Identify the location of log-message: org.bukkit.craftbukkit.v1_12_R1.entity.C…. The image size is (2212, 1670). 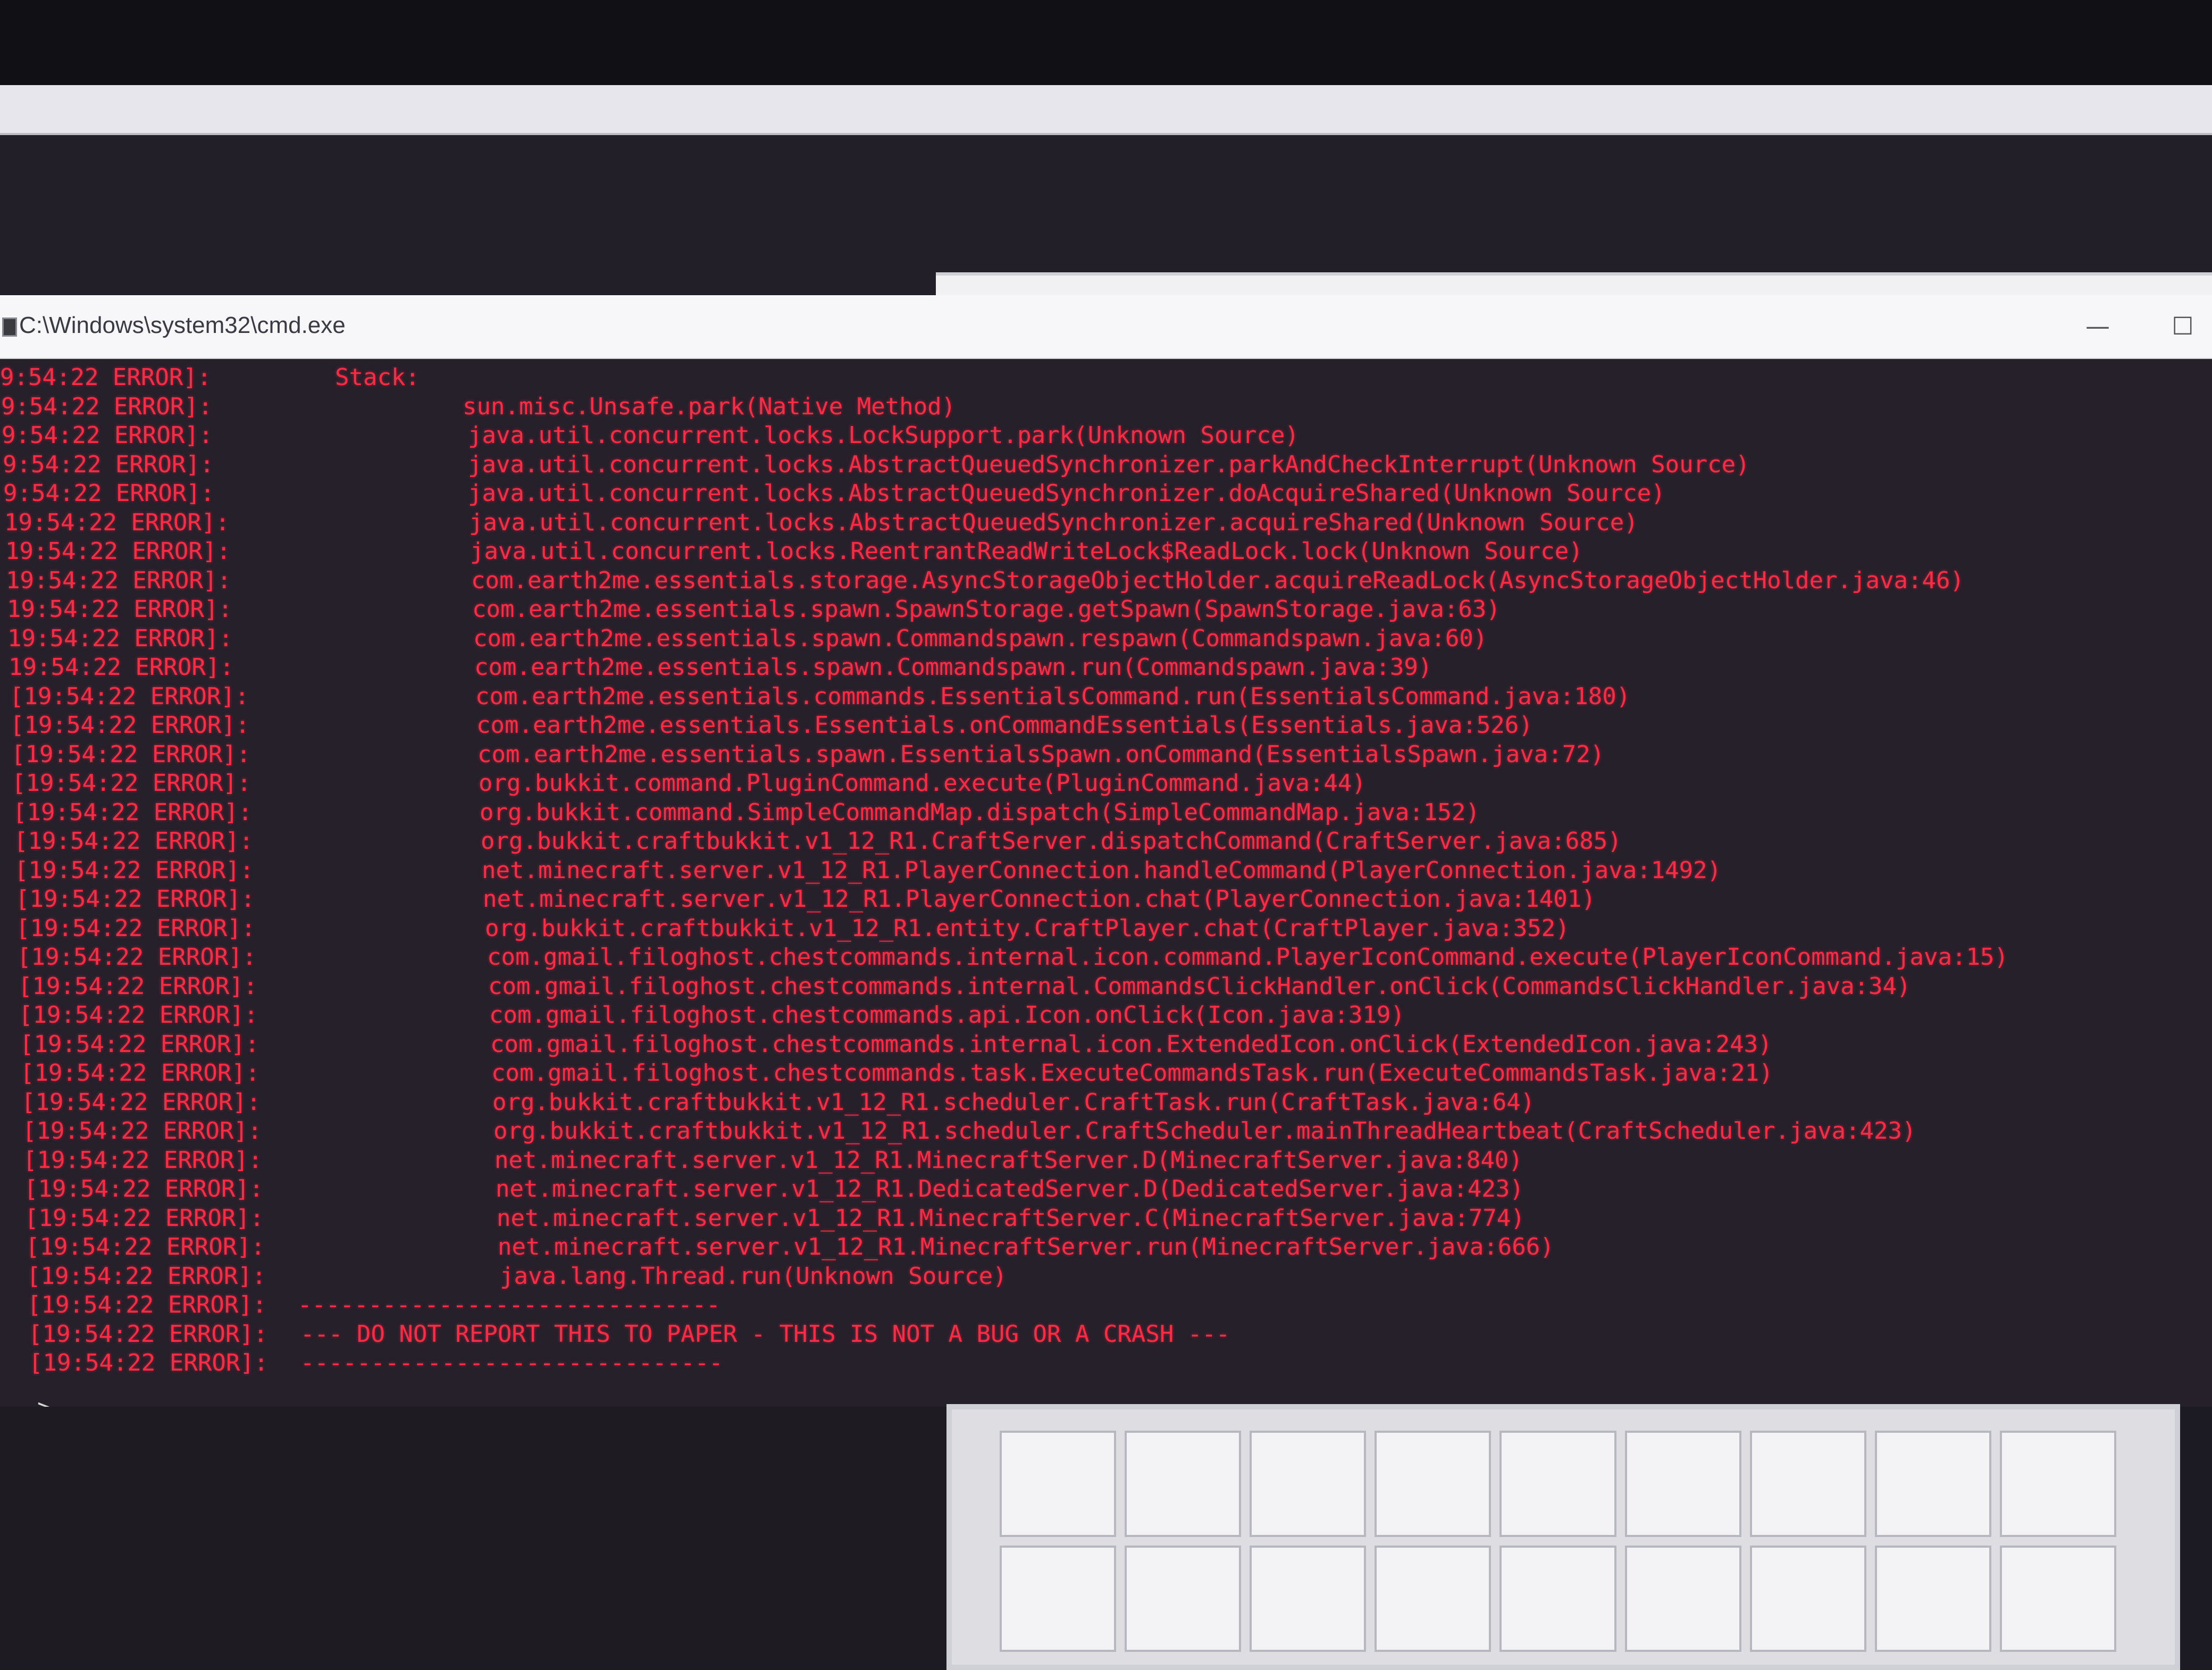
(1027, 928).